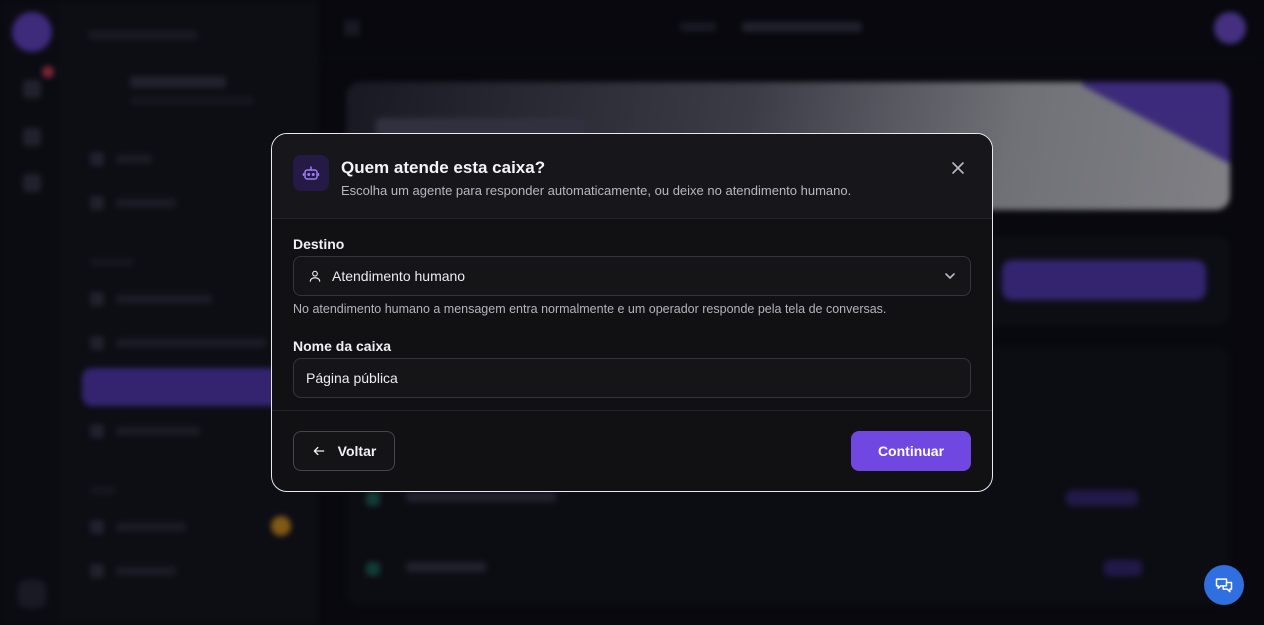 The height and width of the screenshot is (625, 1264). What do you see at coordinates (319, 451) in the screenshot?
I see `arrow-left-icon` at bounding box center [319, 451].